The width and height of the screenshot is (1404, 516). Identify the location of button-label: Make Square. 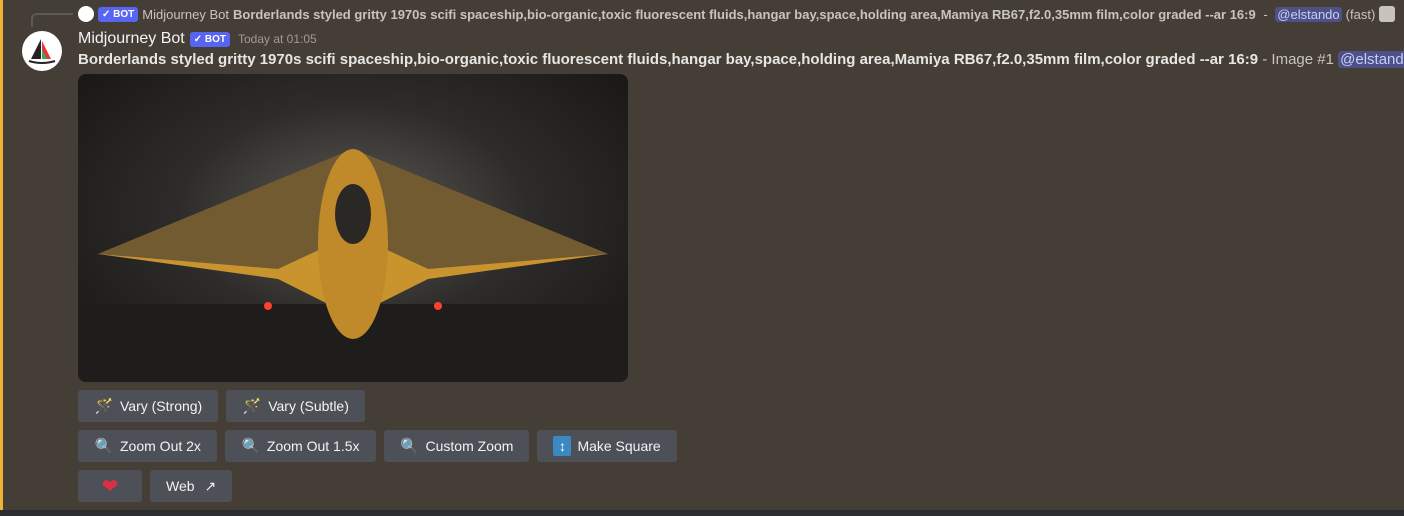
(619, 446).